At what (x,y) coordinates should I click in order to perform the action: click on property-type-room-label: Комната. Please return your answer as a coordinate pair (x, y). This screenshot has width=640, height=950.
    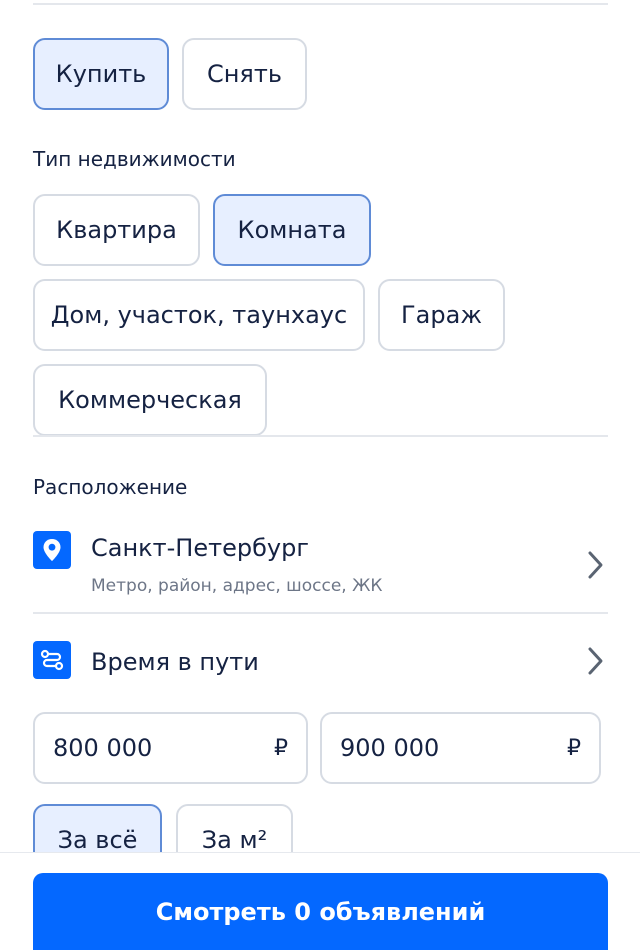
    Looking at the image, I should click on (292, 230).